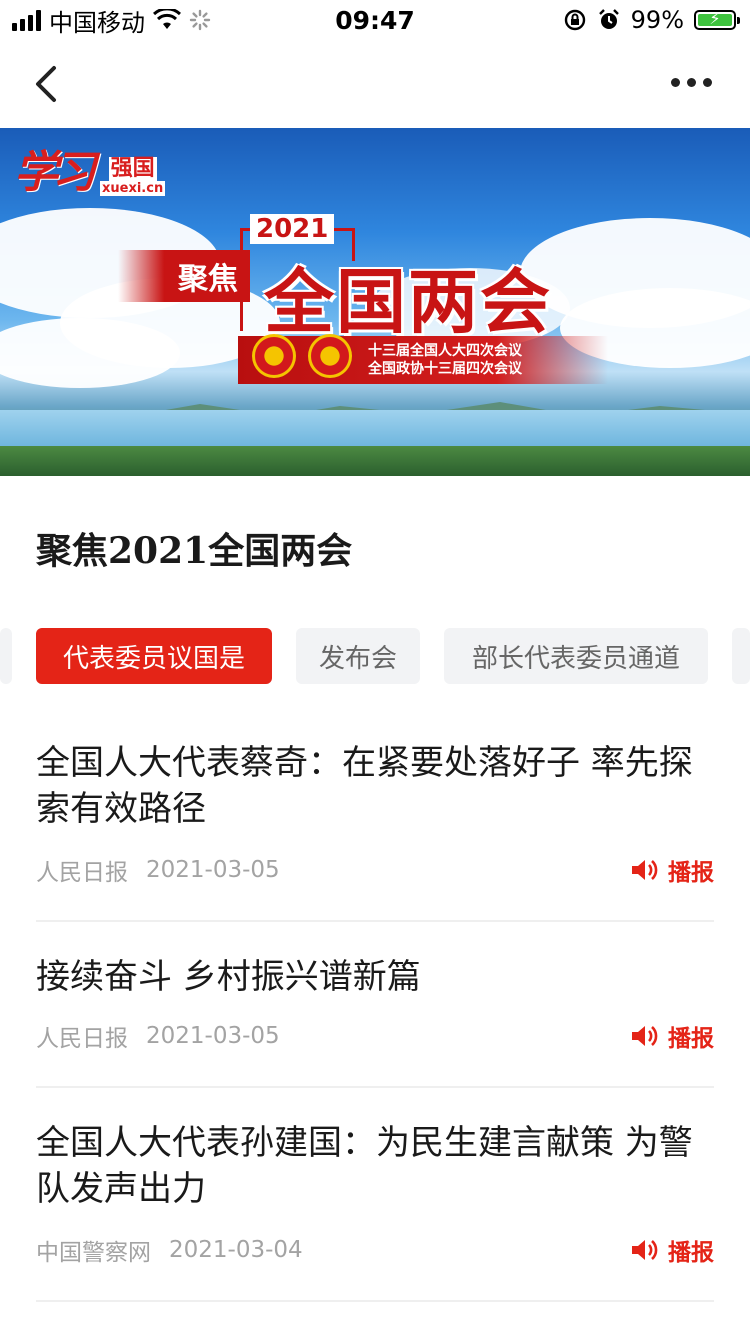 This screenshot has width=750, height=1334. Describe the element at coordinates (292, 229) in the screenshot. I see `banner-year: 2021` at that location.